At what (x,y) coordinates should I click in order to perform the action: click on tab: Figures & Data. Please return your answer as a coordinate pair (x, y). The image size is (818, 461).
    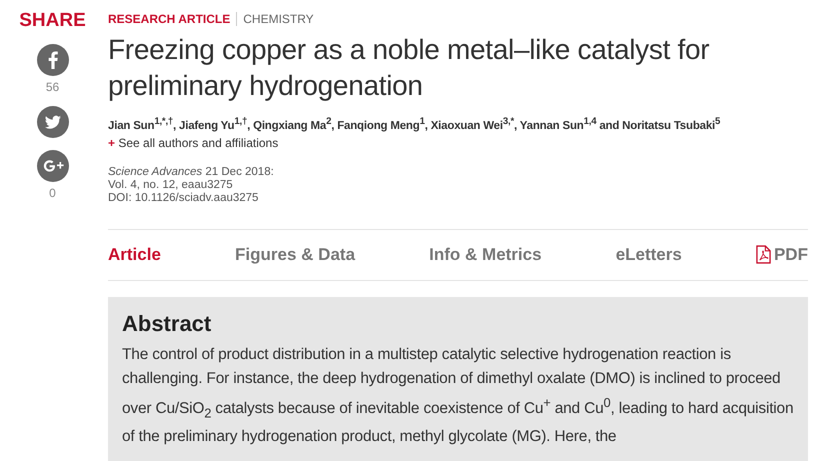
    Looking at the image, I should click on (295, 254).